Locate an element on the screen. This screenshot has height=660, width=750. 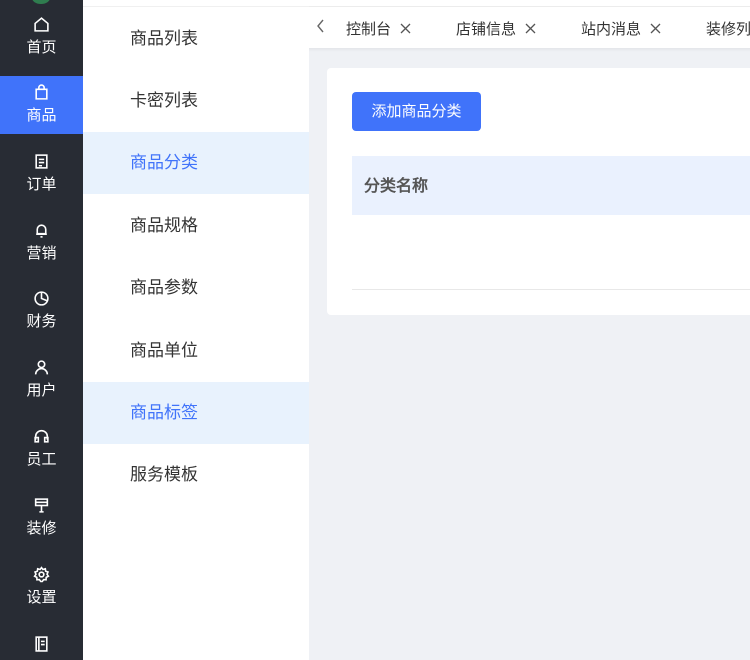
submenu-item-goods-unit: 商品单位 is located at coordinates (196, 351).